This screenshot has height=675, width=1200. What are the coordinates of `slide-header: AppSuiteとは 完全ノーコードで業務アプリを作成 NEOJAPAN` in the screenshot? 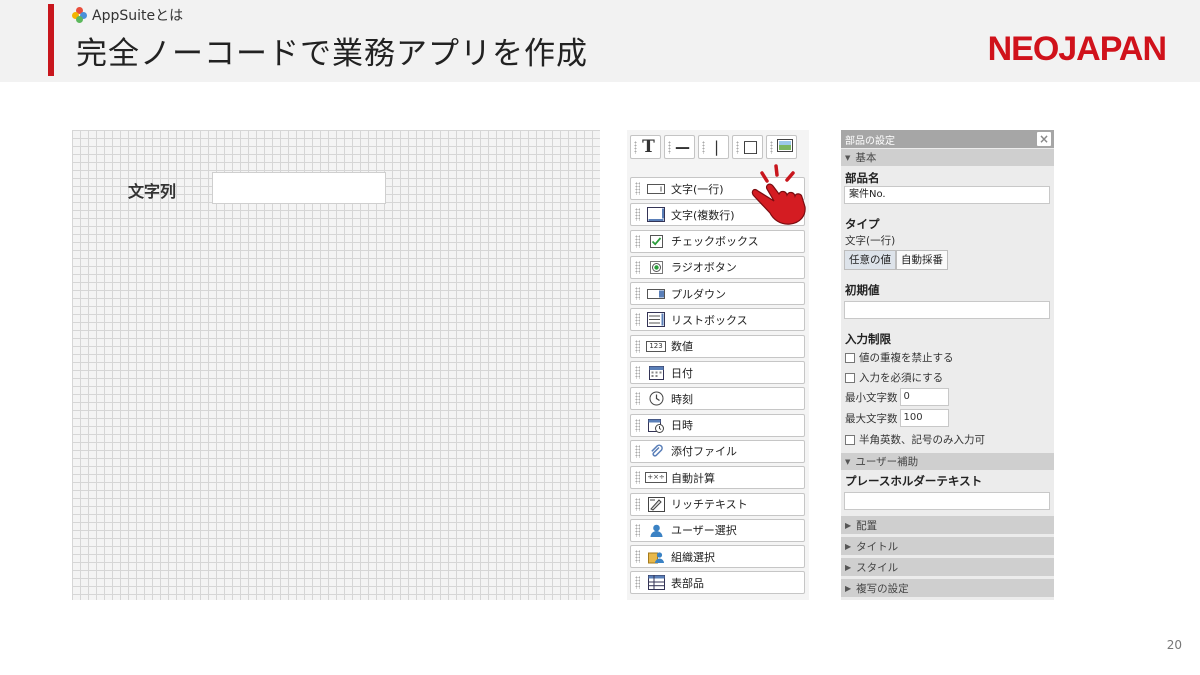 It's located at (600, 41).